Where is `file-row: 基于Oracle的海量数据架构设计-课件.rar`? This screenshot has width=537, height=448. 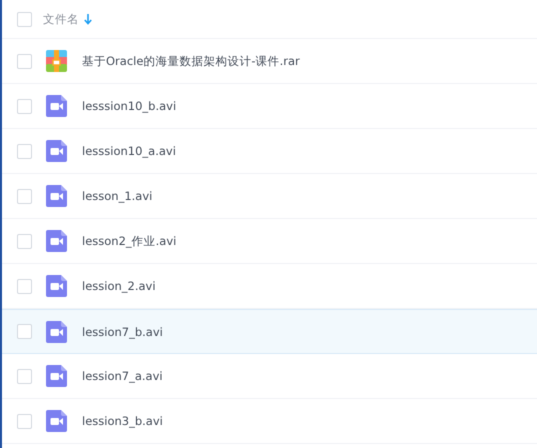
file-row: 基于Oracle的海量数据架构设计-课件.rar is located at coordinates (269, 61).